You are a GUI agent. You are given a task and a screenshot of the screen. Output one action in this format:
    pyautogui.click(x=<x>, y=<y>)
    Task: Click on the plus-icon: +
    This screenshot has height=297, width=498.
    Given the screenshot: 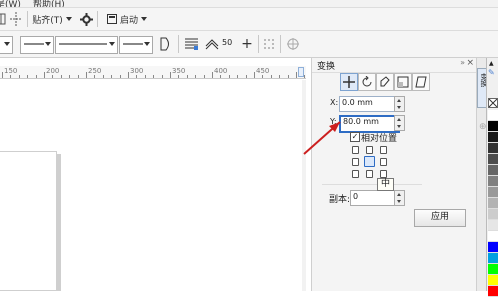 What is the action you would take?
    pyautogui.click(x=247, y=44)
    